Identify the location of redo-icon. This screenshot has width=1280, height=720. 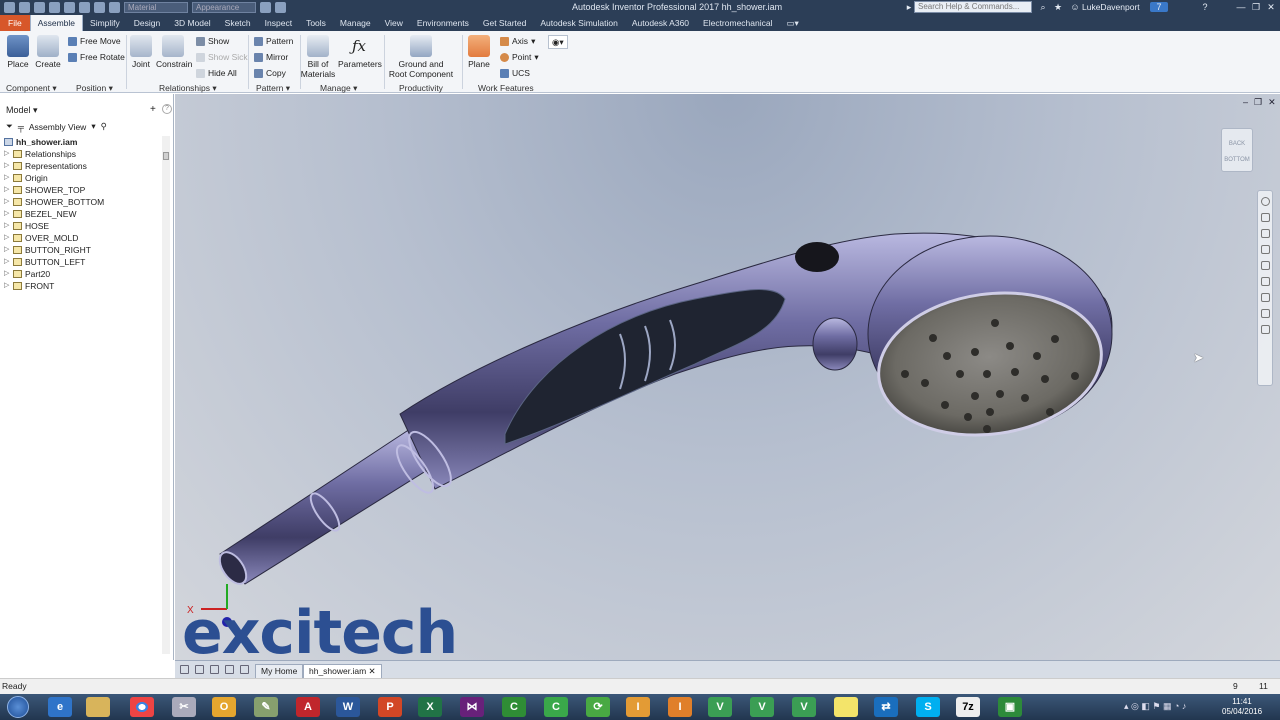
(84, 7).